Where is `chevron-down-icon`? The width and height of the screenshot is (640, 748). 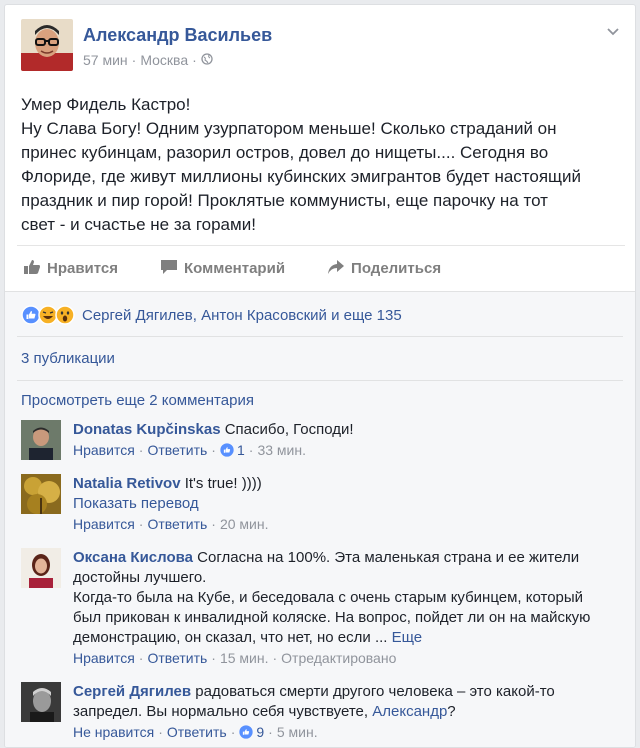
chevron-down-icon is located at coordinates (613, 31).